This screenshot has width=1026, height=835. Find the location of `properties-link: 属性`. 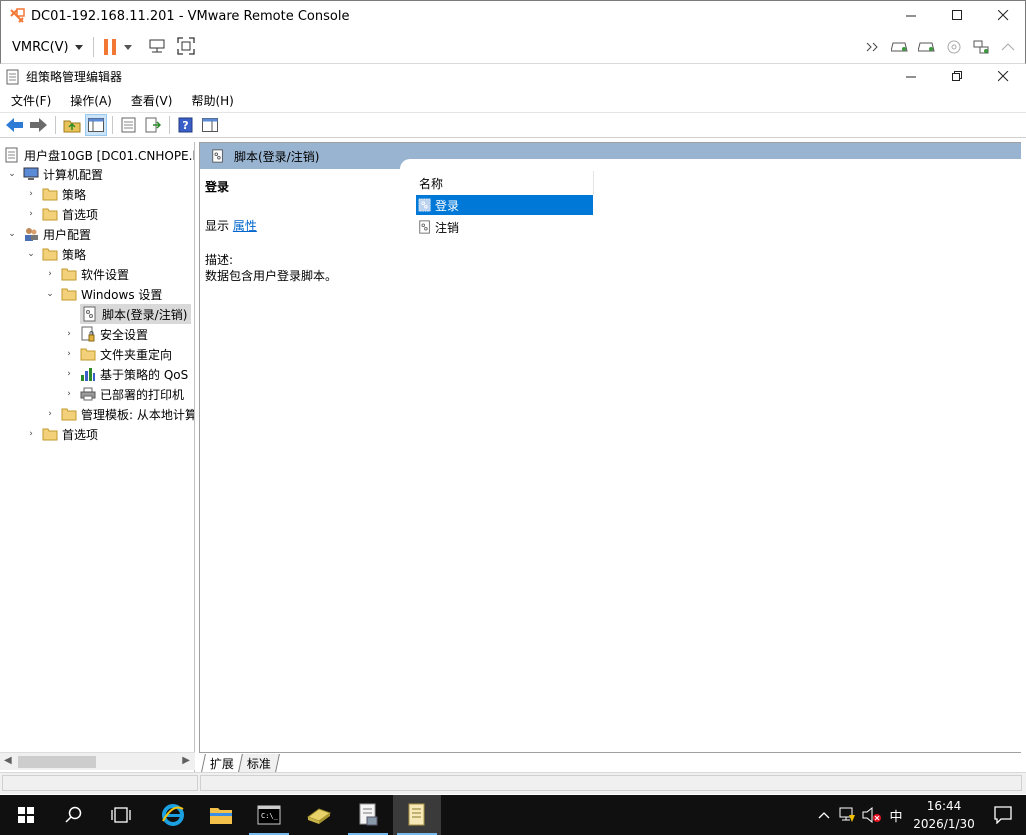

properties-link: 属性 is located at coordinates (245, 226).